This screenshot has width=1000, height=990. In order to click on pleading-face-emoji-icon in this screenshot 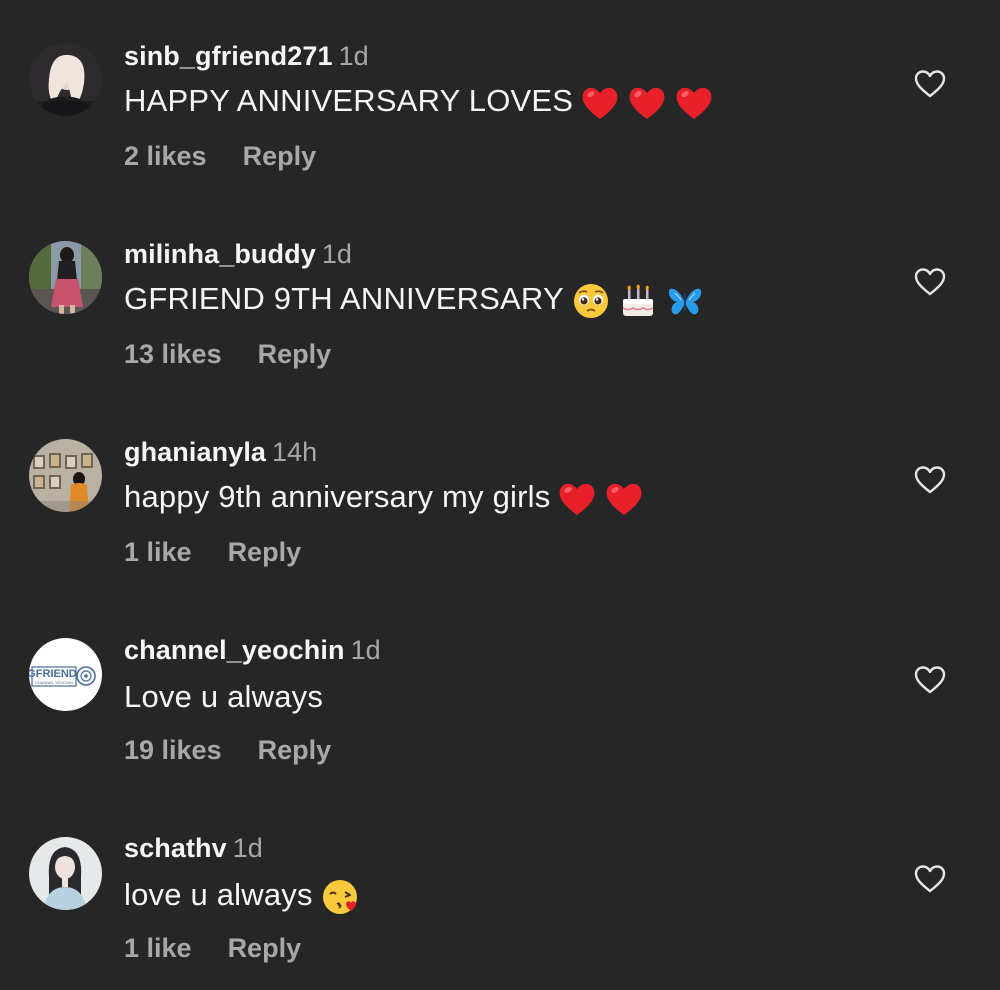, I will do `click(591, 301)`.